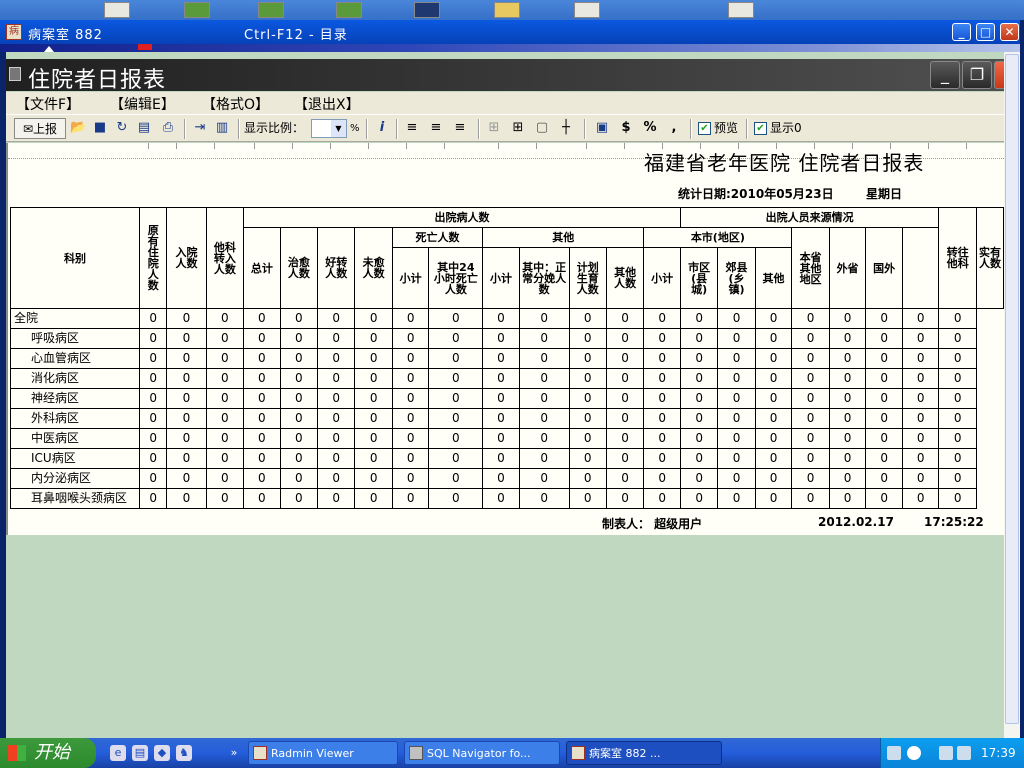 The width and height of the screenshot is (1024, 768). Describe the element at coordinates (650, 128) in the screenshot. I see `percent-button: %` at that location.